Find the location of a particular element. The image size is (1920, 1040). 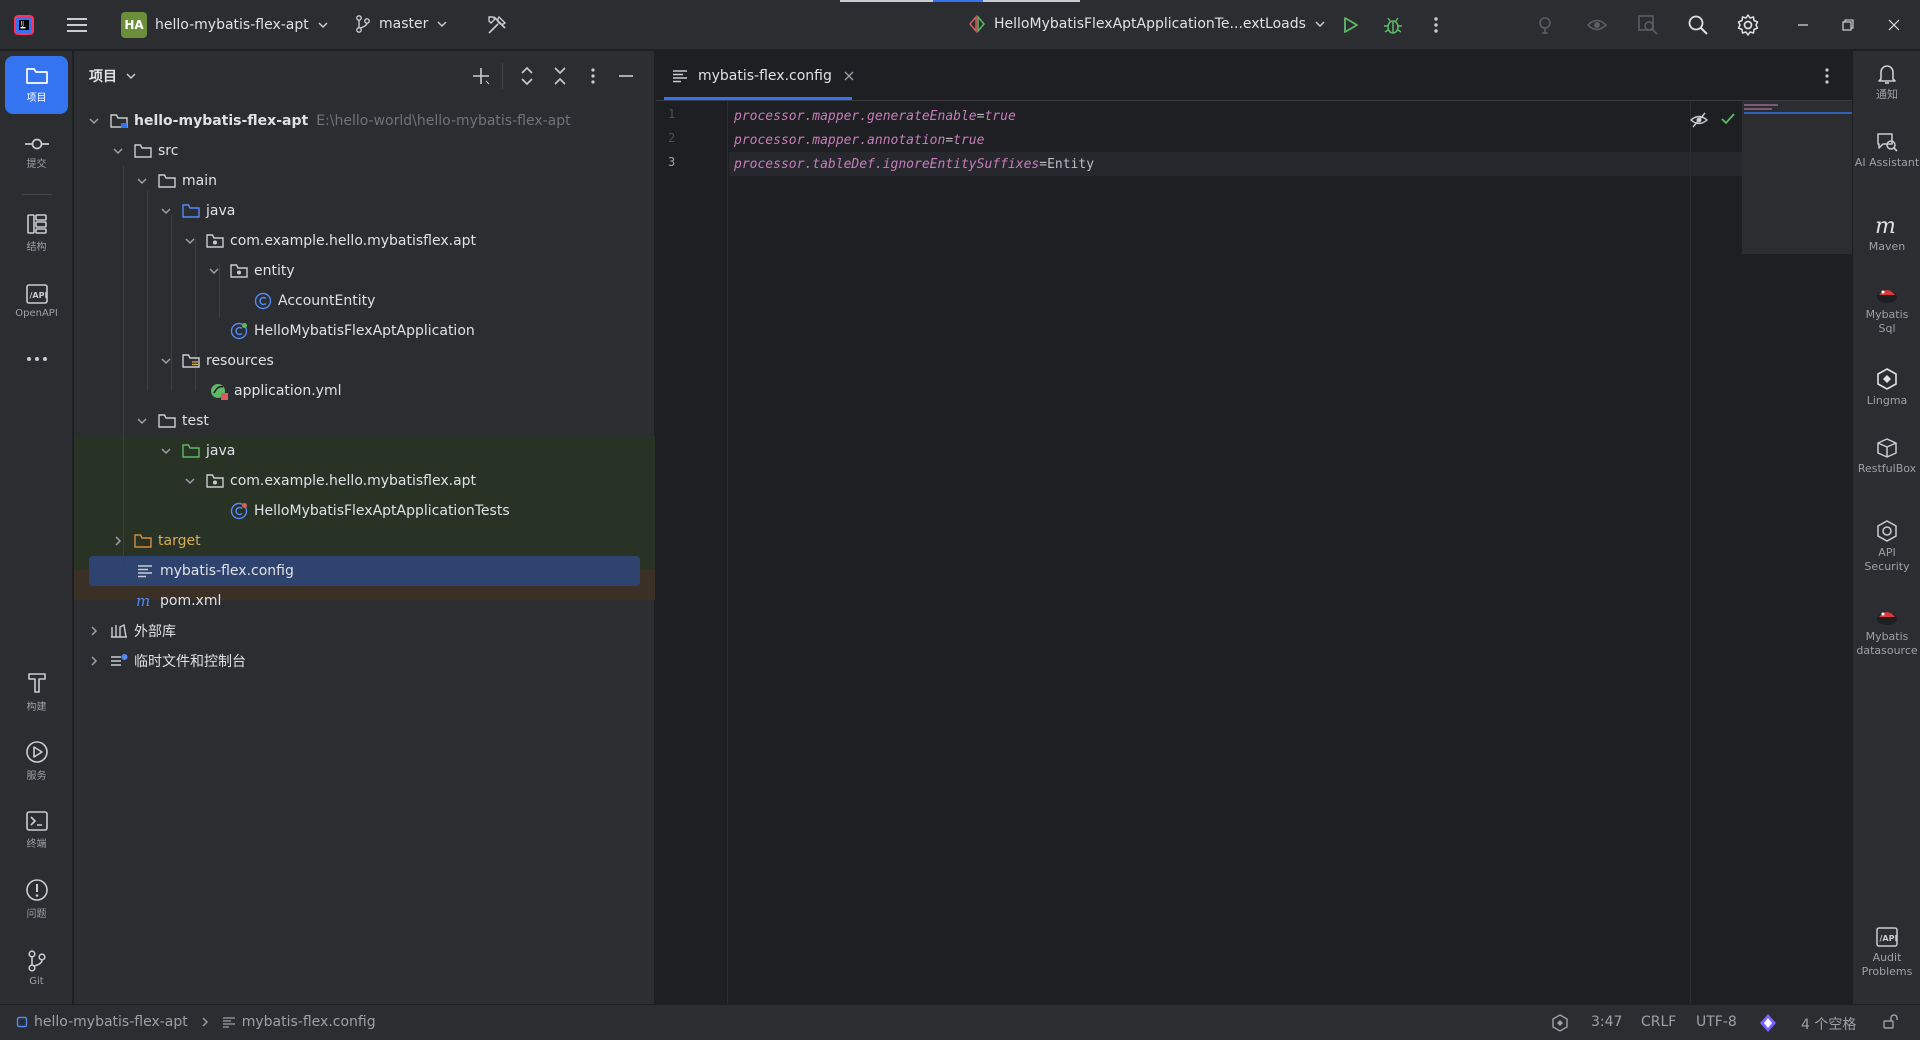

tree-item-mybatis-flex-config: mybatis-flex.config is located at coordinates (364, 571).